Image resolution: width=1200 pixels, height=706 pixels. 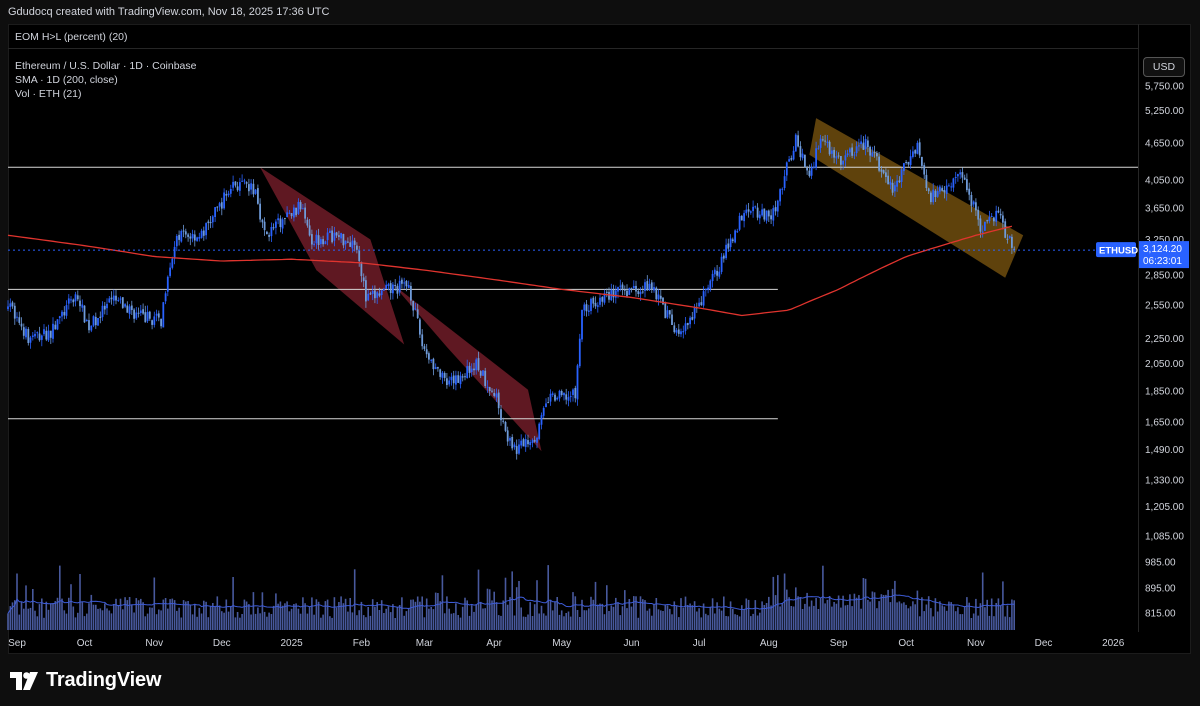 What do you see at coordinates (425, 643) in the screenshot?
I see `x-tick-label: Mar` at bounding box center [425, 643].